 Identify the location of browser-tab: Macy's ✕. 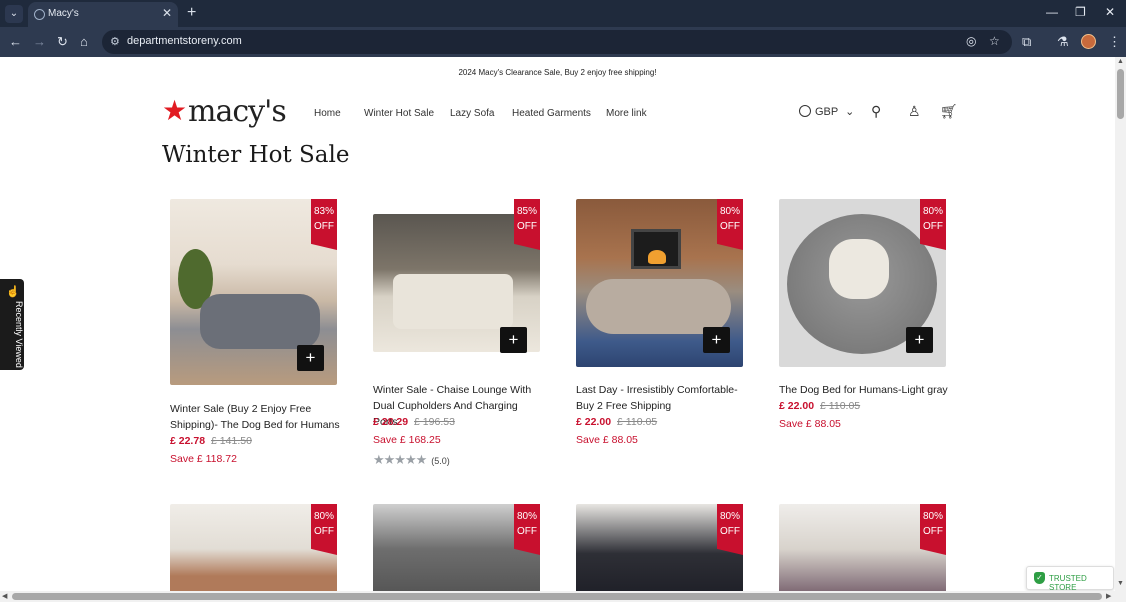
(103, 14).